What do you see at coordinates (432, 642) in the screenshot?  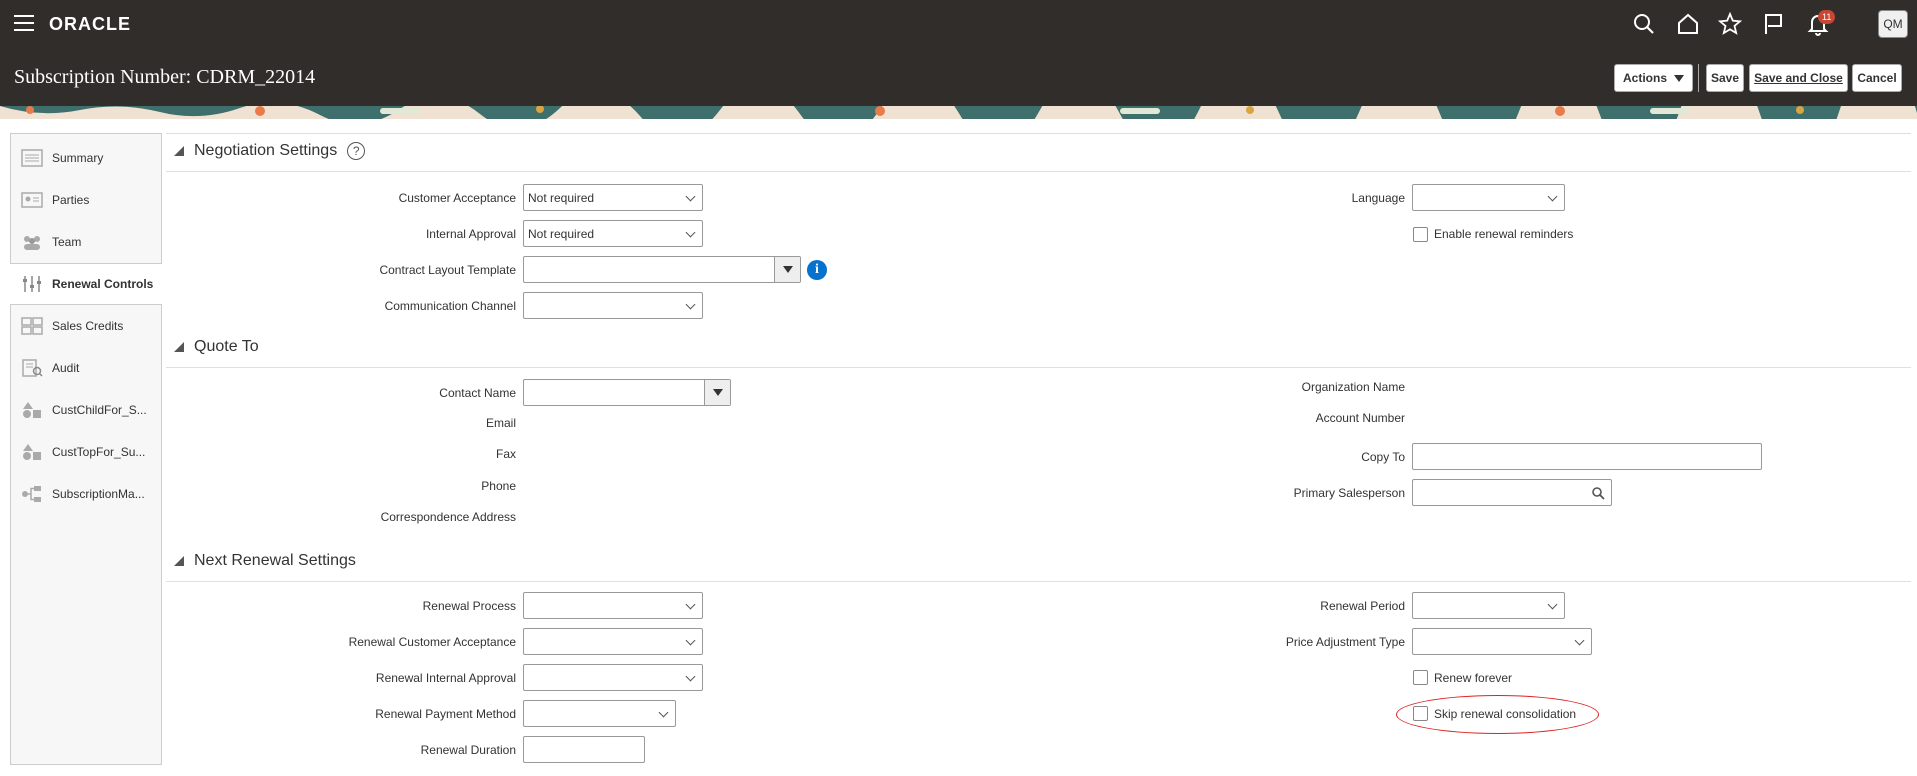 I see `renewal-customer-acceptance-label: Renewal Customer Acceptance` at bounding box center [432, 642].